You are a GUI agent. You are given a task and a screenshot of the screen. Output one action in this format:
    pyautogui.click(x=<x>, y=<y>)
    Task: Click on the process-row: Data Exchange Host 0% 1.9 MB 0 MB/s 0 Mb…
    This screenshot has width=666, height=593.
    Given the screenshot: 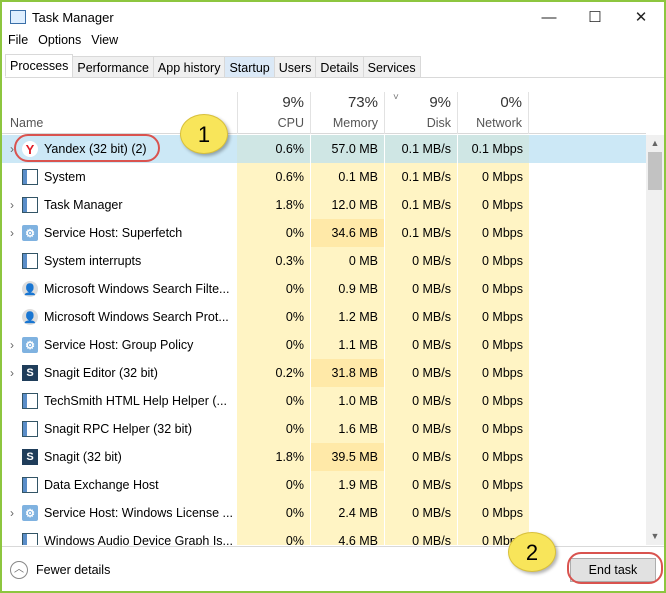 What is the action you would take?
    pyautogui.click(x=324, y=485)
    